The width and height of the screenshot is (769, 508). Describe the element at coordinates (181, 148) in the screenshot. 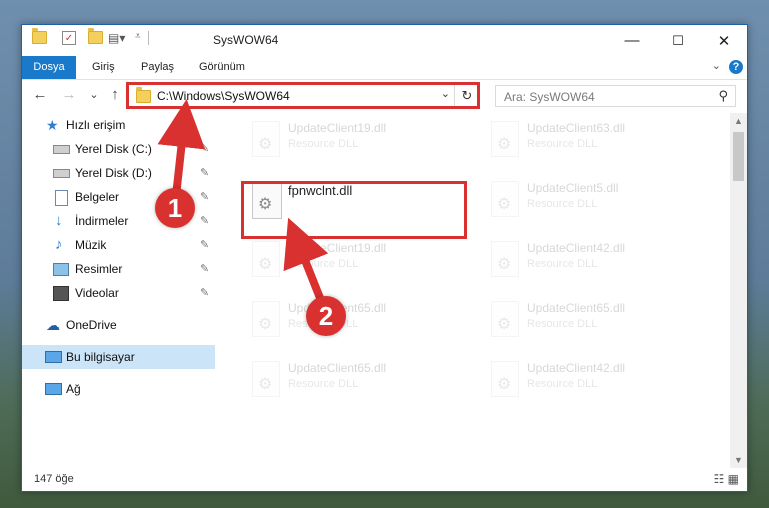

I see `arrow-to-address` at that location.